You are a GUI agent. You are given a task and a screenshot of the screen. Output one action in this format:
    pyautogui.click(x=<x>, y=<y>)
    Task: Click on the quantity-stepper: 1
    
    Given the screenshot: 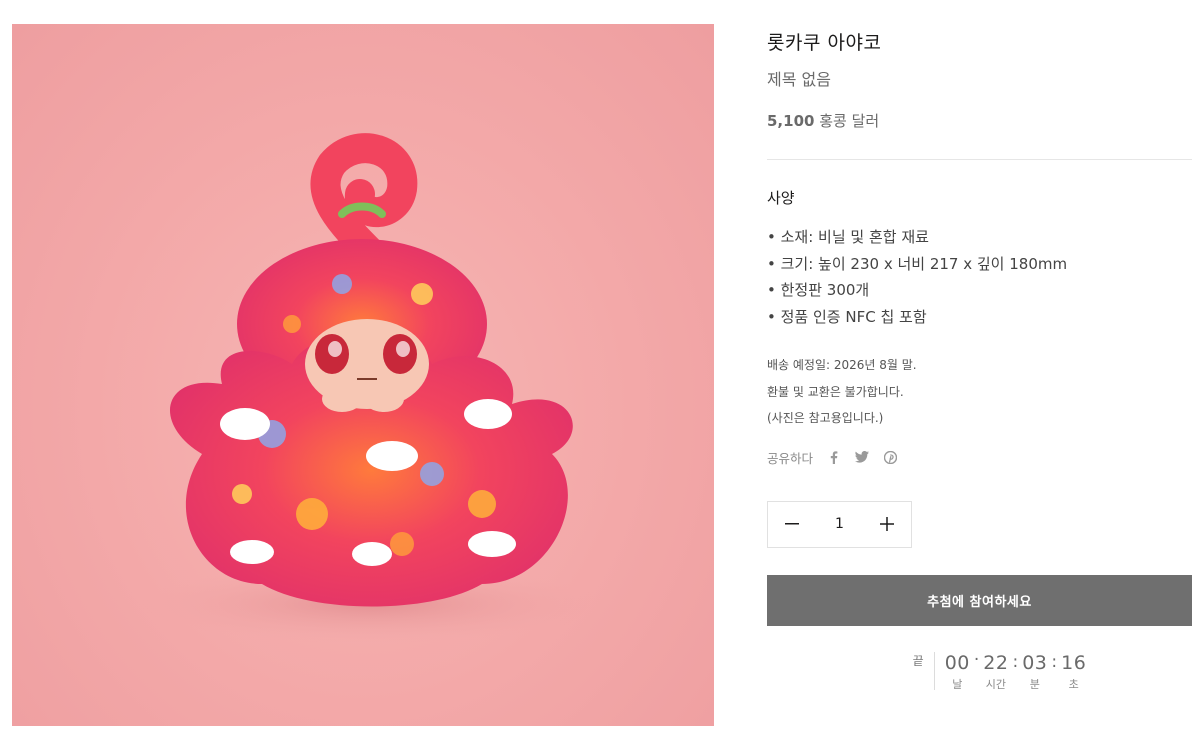 What is the action you would take?
    pyautogui.click(x=839, y=524)
    